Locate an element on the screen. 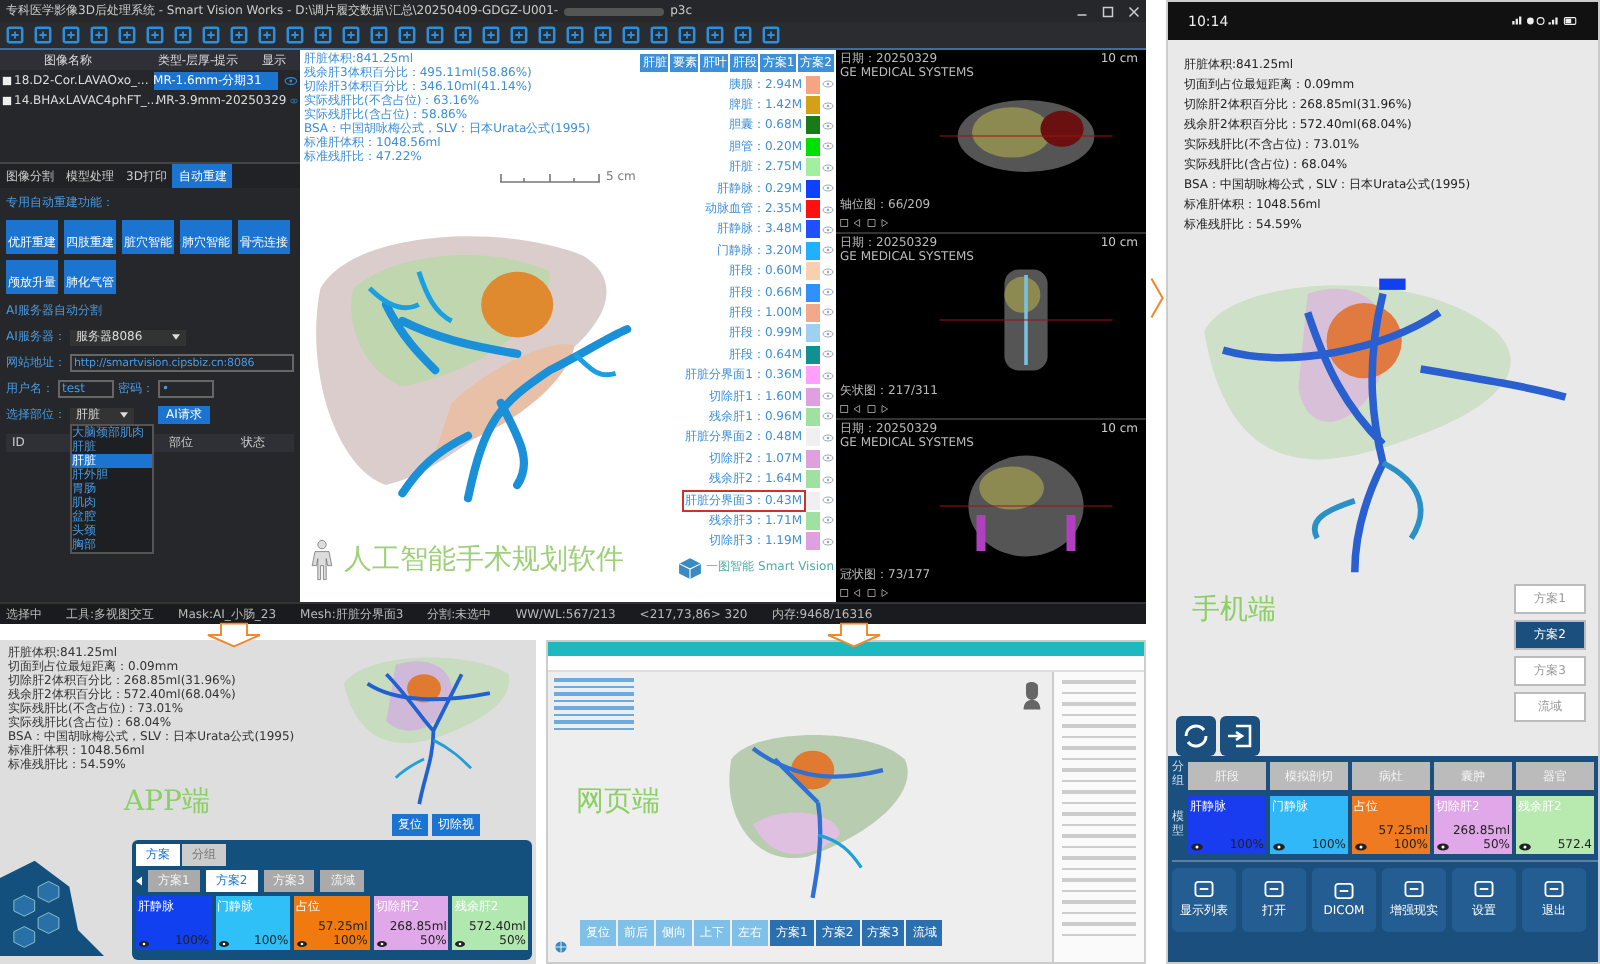 The height and width of the screenshot is (964, 1600). rotate-icon is located at coordinates (1196, 736).